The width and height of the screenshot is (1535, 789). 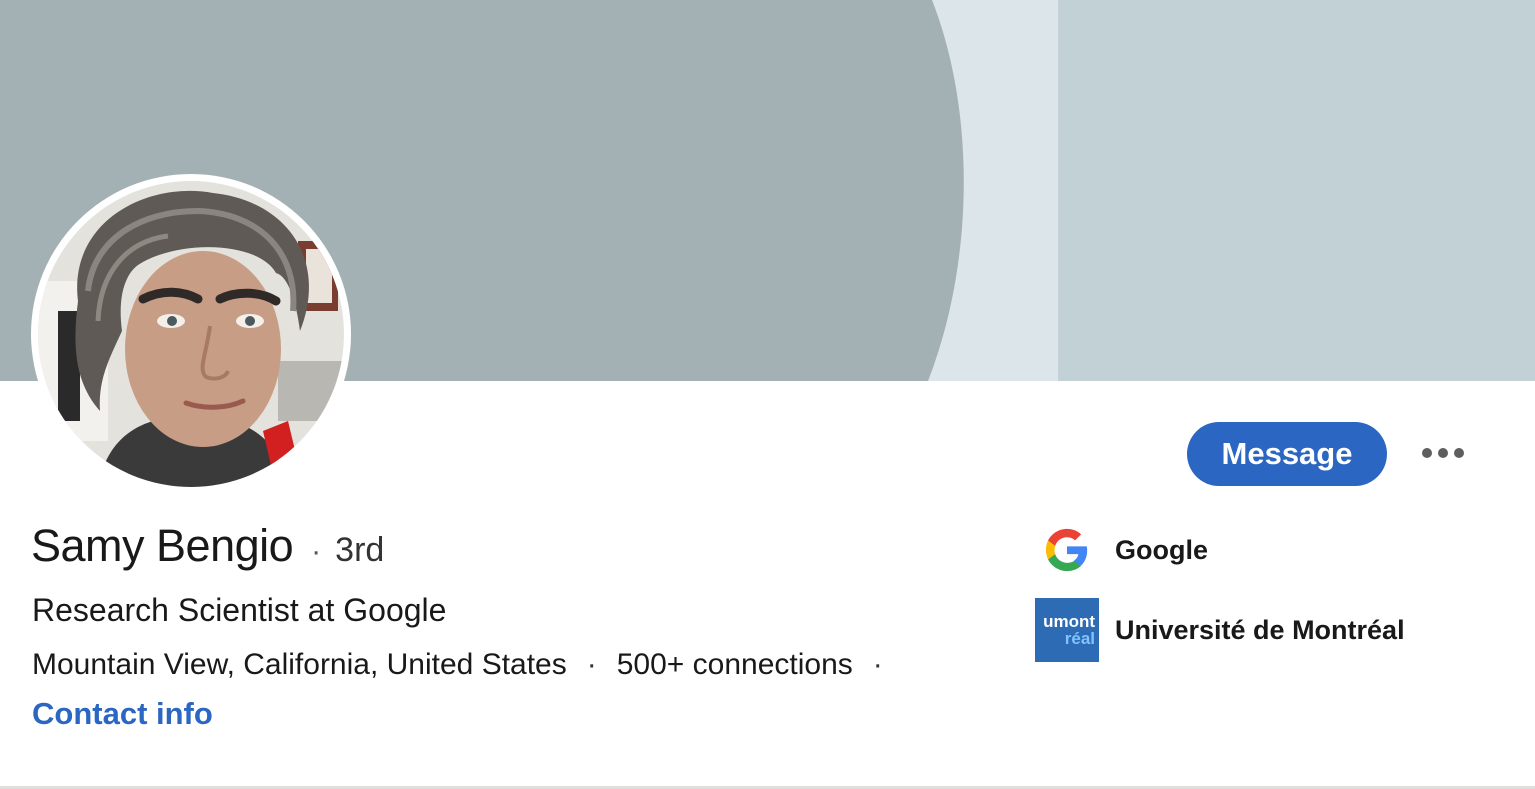 I want to click on avatar-portrait, so click(x=191, y=334).